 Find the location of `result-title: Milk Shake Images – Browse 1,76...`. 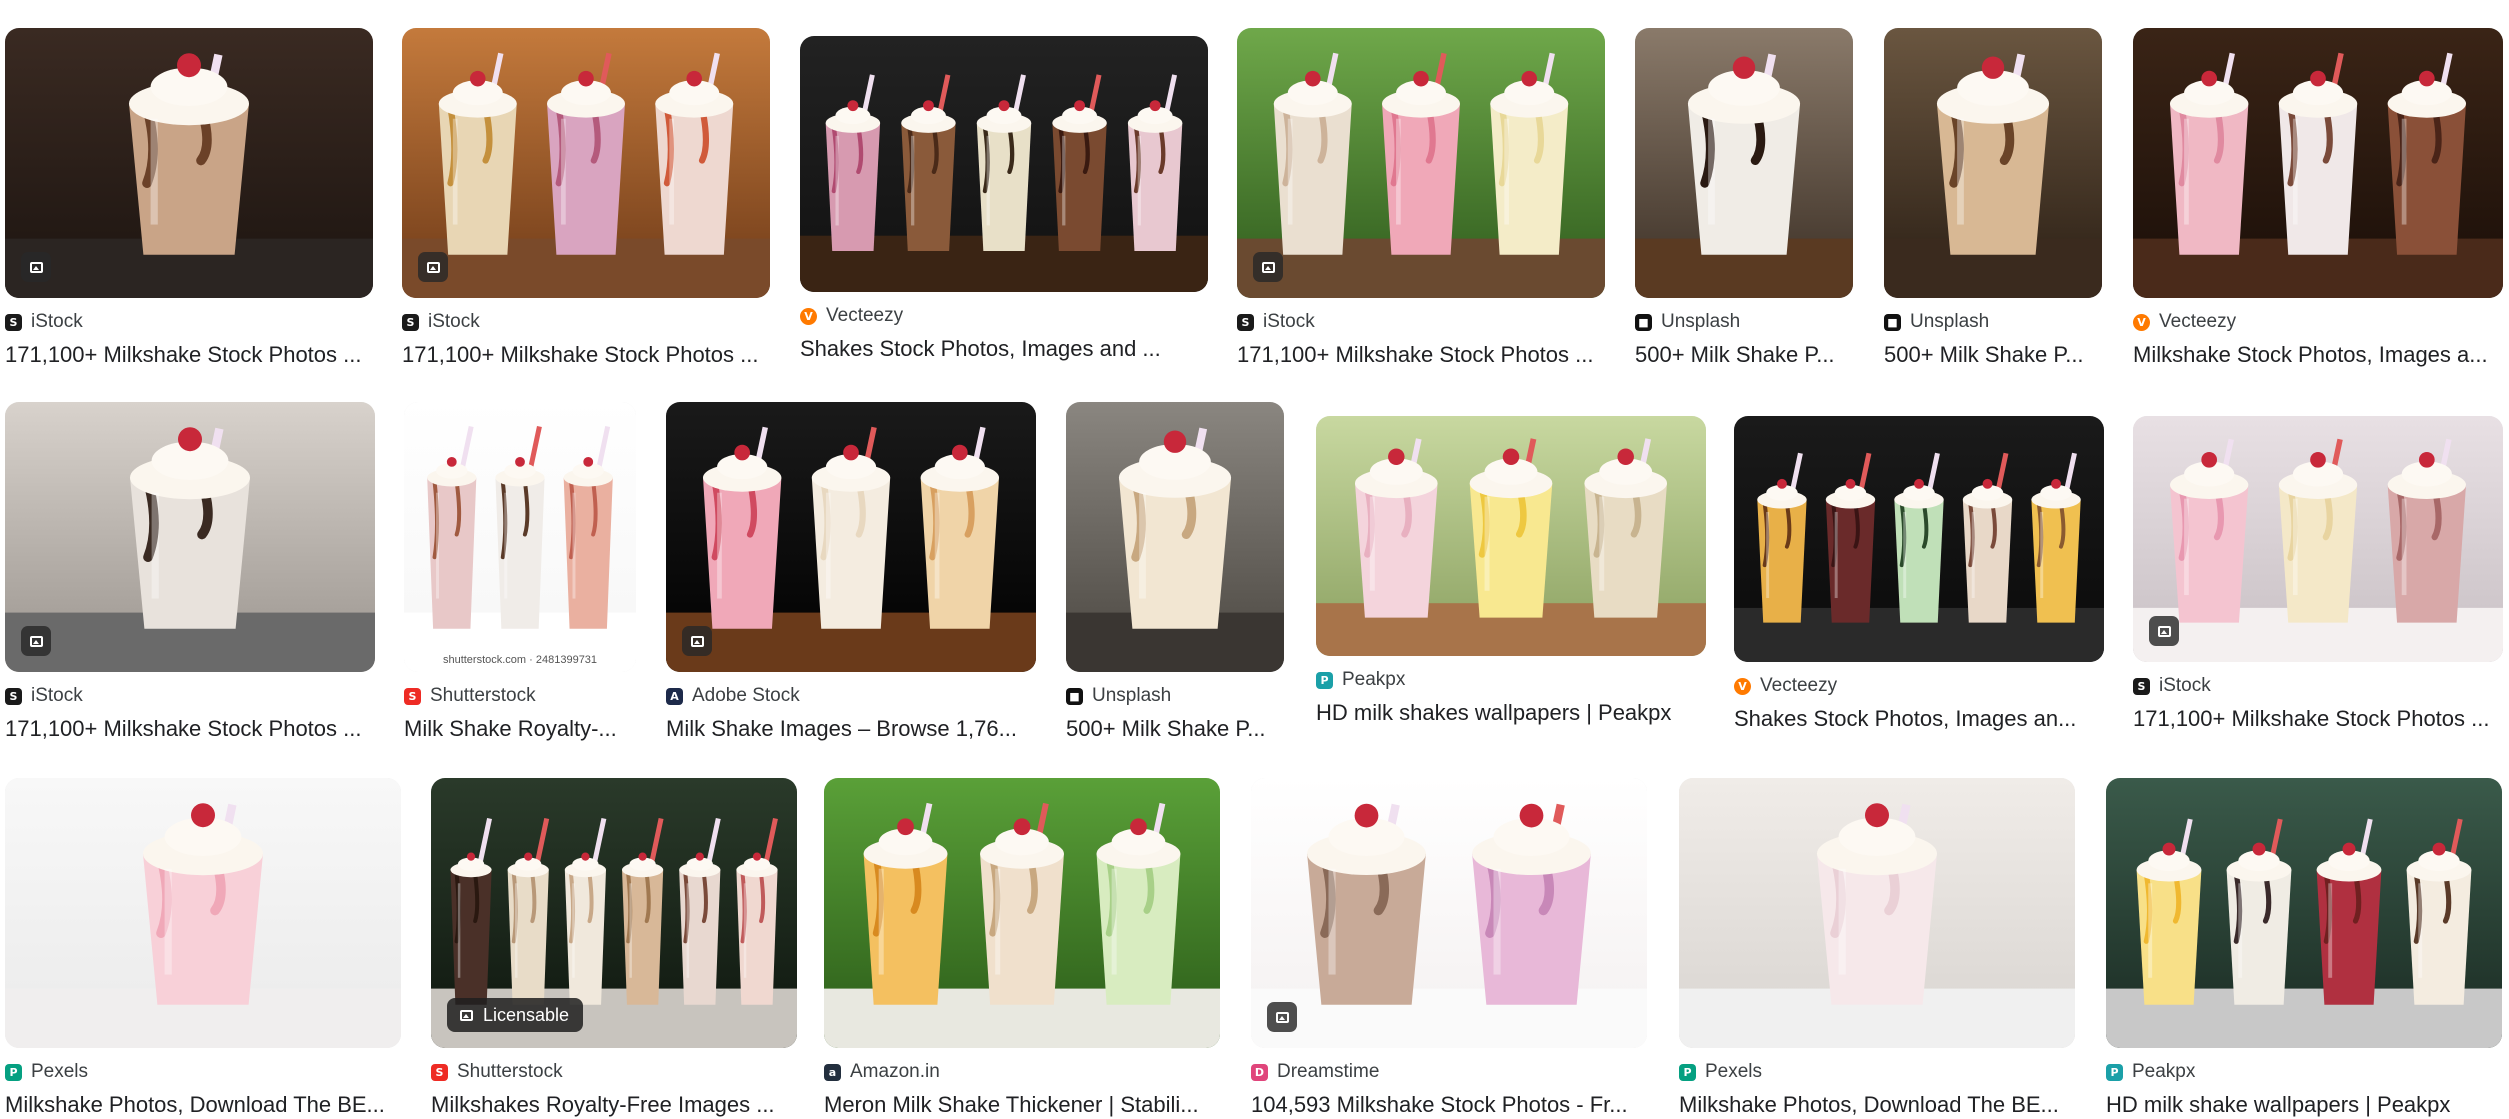

result-title: Milk Shake Images – Browse 1,76... is located at coordinates (851, 729).